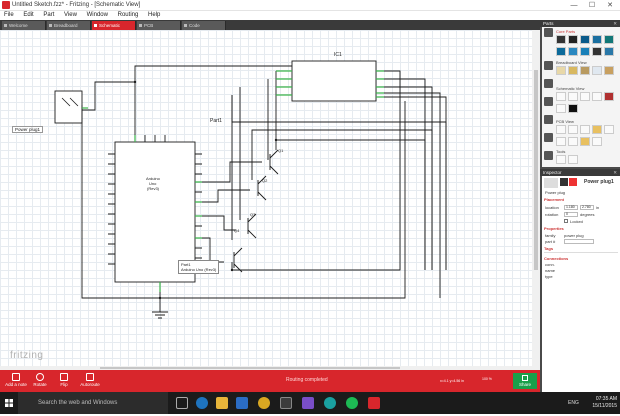  What do you see at coordinates (548, 137) in the screenshot?
I see `tools-bin-icon` at bounding box center [548, 137].